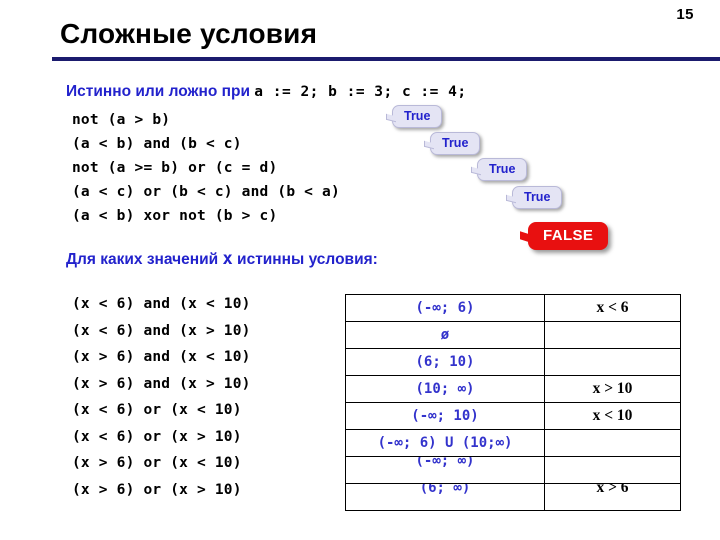  I want to click on answer-interval-text: (-∞; 6) U (10;∞), so click(445, 443).